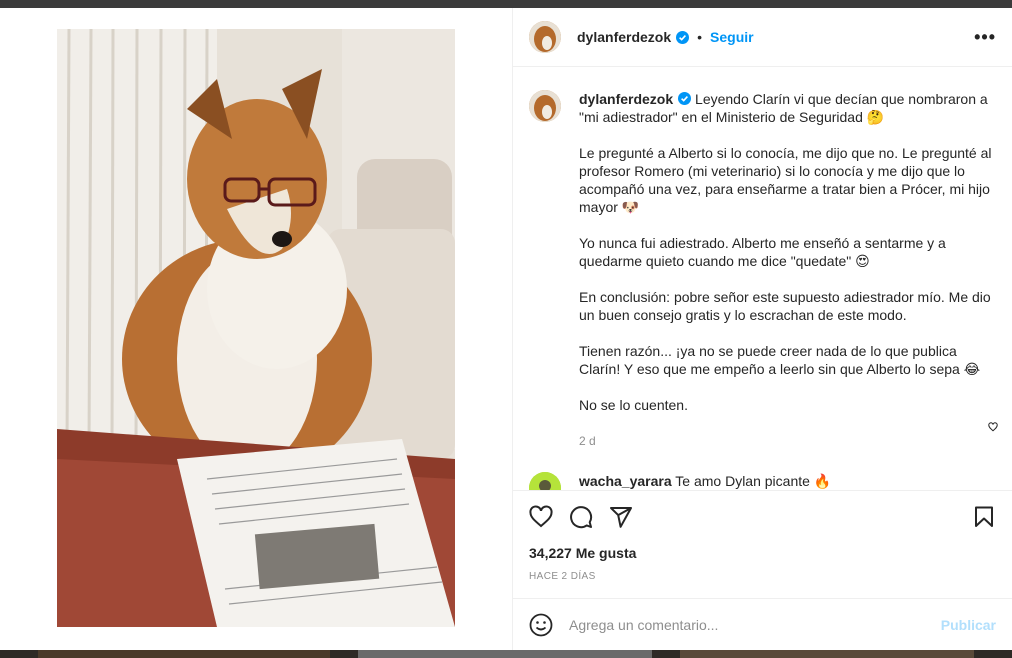 Image resolution: width=1012 pixels, height=658 pixels. What do you see at coordinates (633, 405) in the screenshot?
I see `caption-paragraph: No se lo cuenten.` at bounding box center [633, 405].